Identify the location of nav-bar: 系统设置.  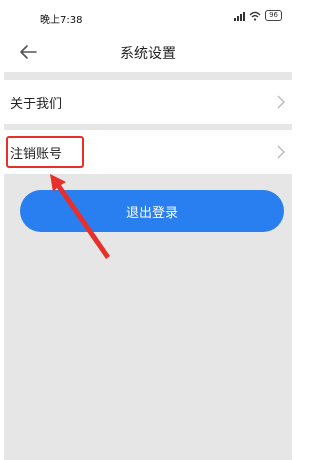
(148, 52).